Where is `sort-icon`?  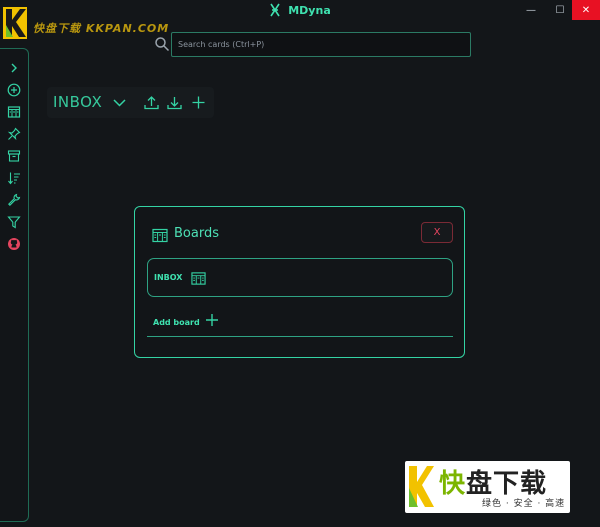
sort-icon is located at coordinates (14, 178).